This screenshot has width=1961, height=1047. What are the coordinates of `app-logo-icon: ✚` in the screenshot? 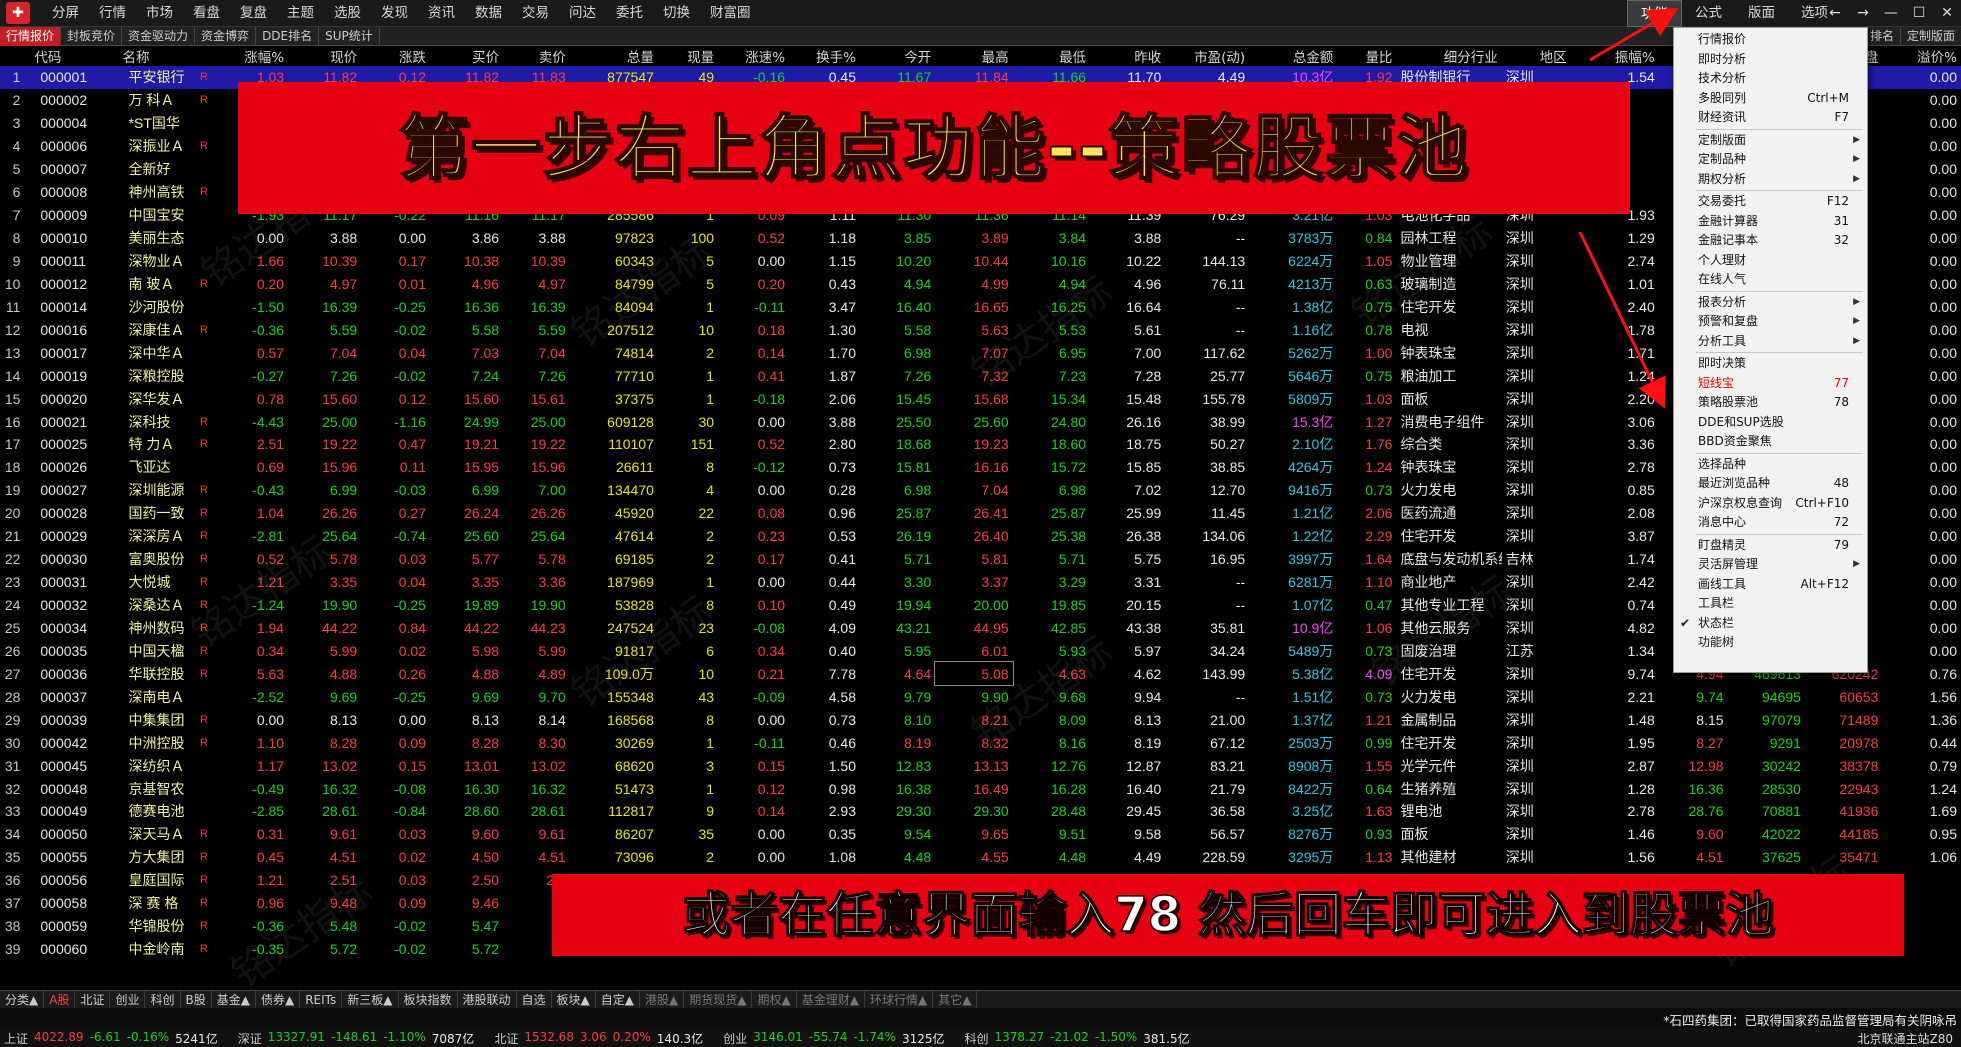 It's located at (18, 13).